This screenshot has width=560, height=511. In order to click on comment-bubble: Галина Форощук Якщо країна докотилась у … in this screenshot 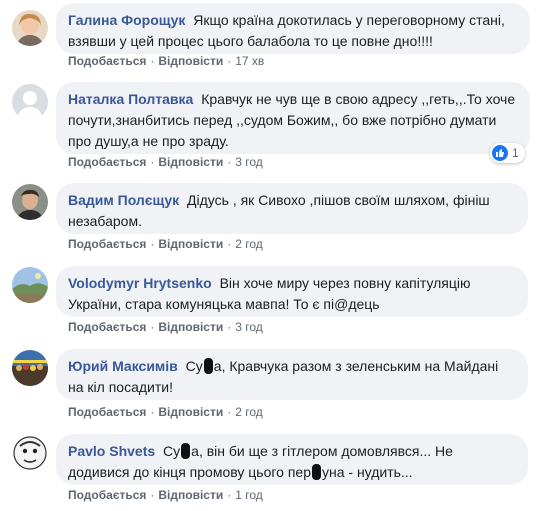, I will do `click(293, 28)`.